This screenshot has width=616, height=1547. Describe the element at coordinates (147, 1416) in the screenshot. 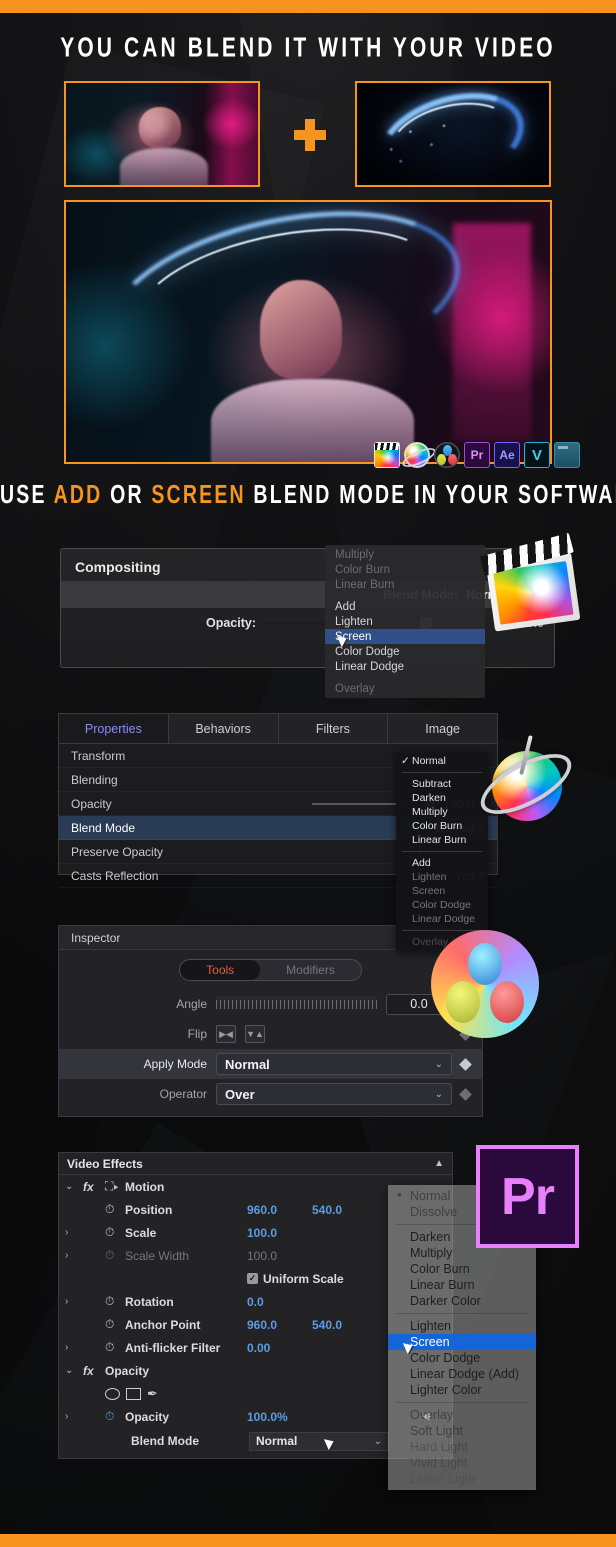

I see `opacity-label: Opacity` at that location.